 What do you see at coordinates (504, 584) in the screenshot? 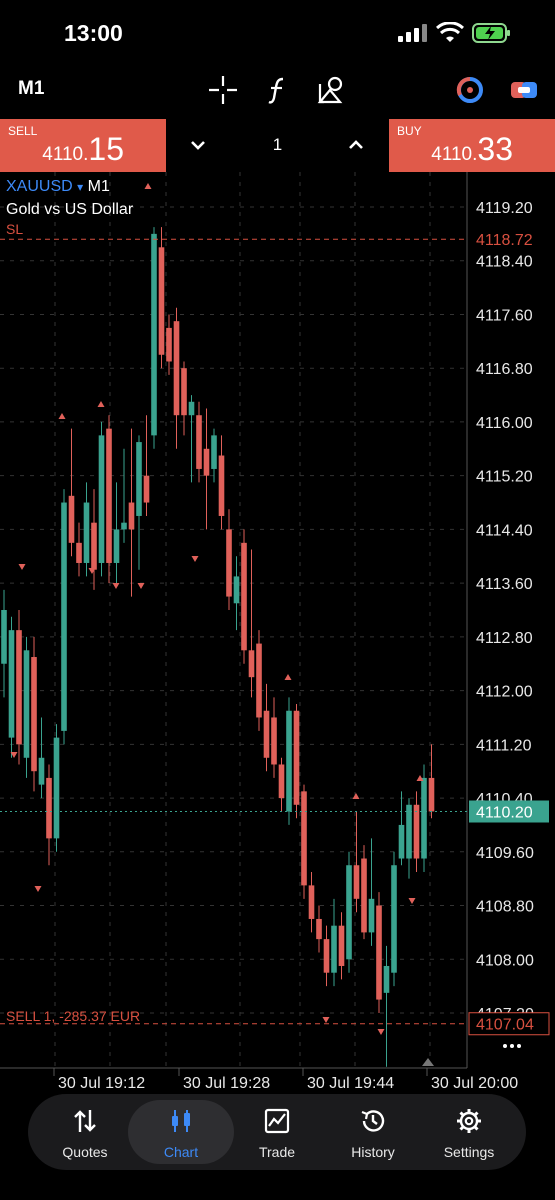
I see `price-tick-label: 4113.60` at bounding box center [504, 584].